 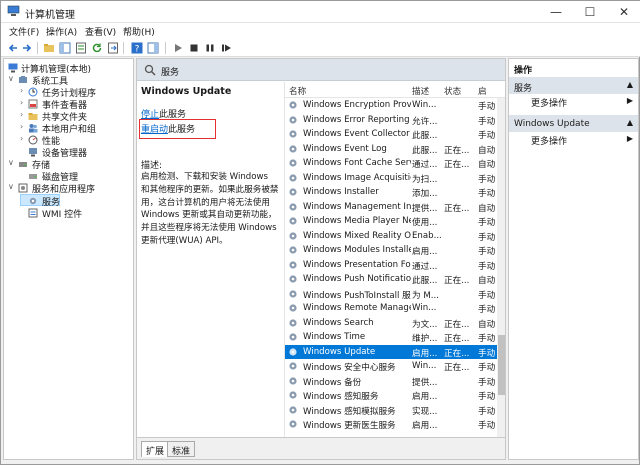 What do you see at coordinates (357, 250) in the screenshot?
I see `service-name-cell: Windows Modules Installer` at bounding box center [357, 250].